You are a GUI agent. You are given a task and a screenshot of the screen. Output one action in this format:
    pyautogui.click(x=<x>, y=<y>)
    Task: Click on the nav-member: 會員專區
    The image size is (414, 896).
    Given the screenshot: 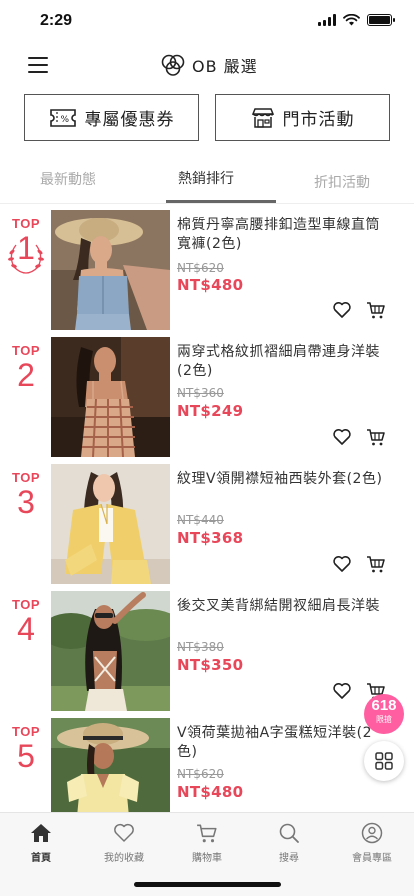 What is the action you would take?
    pyautogui.click(x=372, y=842)
    